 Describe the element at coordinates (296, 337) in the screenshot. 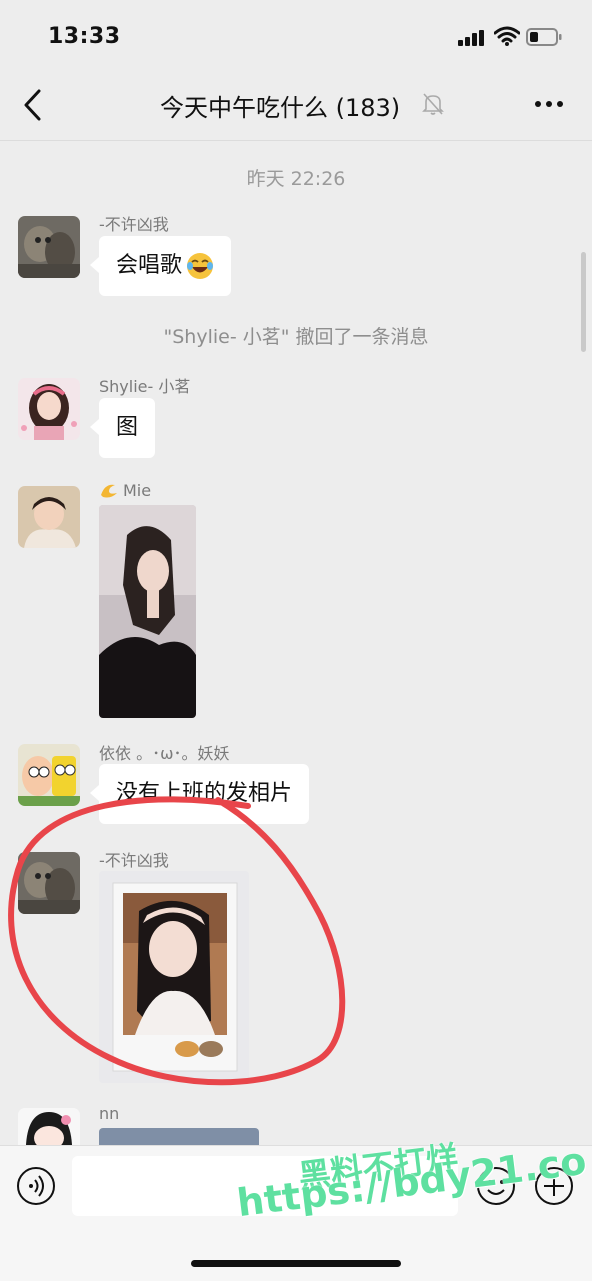

I see `recall-notice: "Shylie- 小茗" 撤回了一条消息` at that location.